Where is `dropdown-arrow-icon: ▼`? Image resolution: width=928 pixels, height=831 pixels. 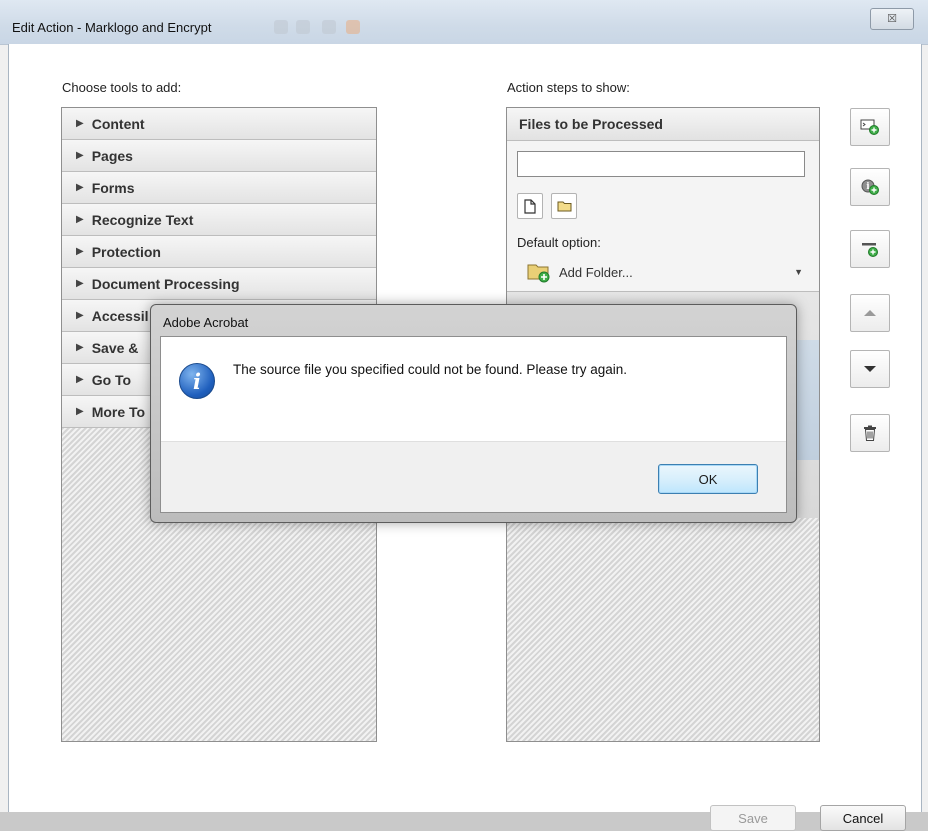 dropdown-arrow-icon: ▼ is located at coordinates (798, 272).